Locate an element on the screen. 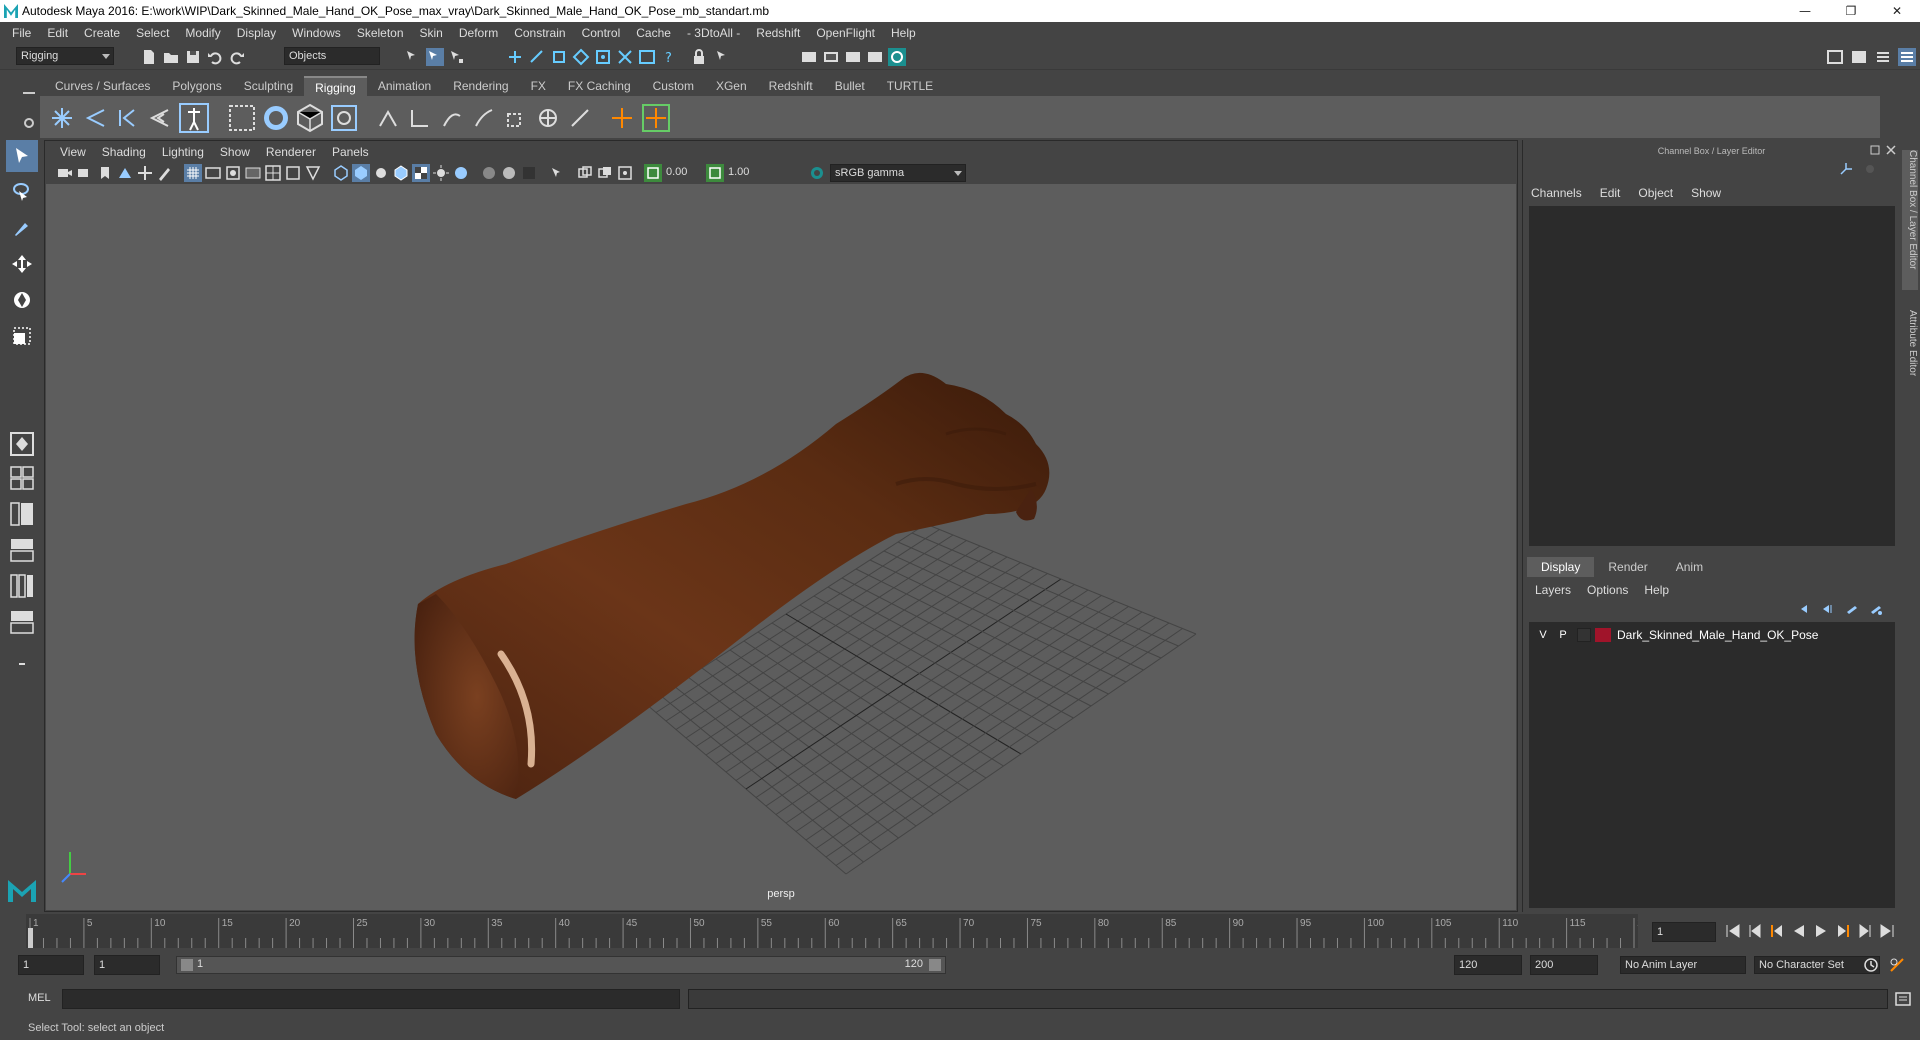  viewport-menu-view: View is located at coordinates (73, 152).